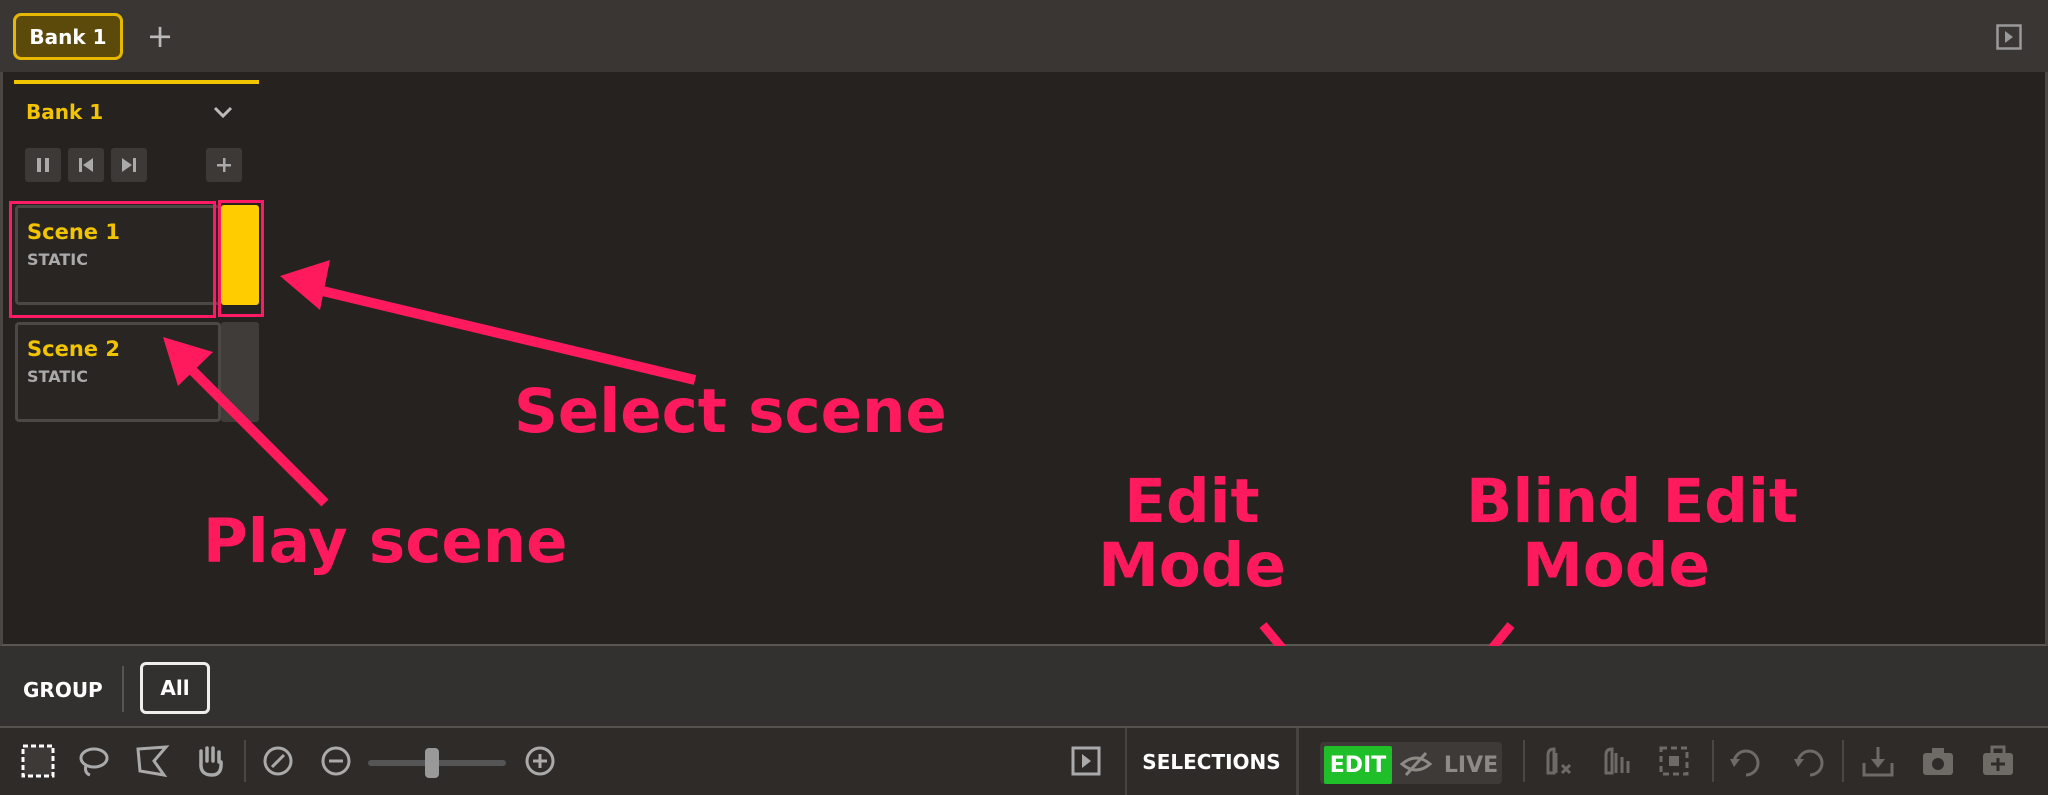  What do you see at coordinates (1810, 761) in the screenshot?
I see `reset-selected-icon` at bounding box center [1810, 761].